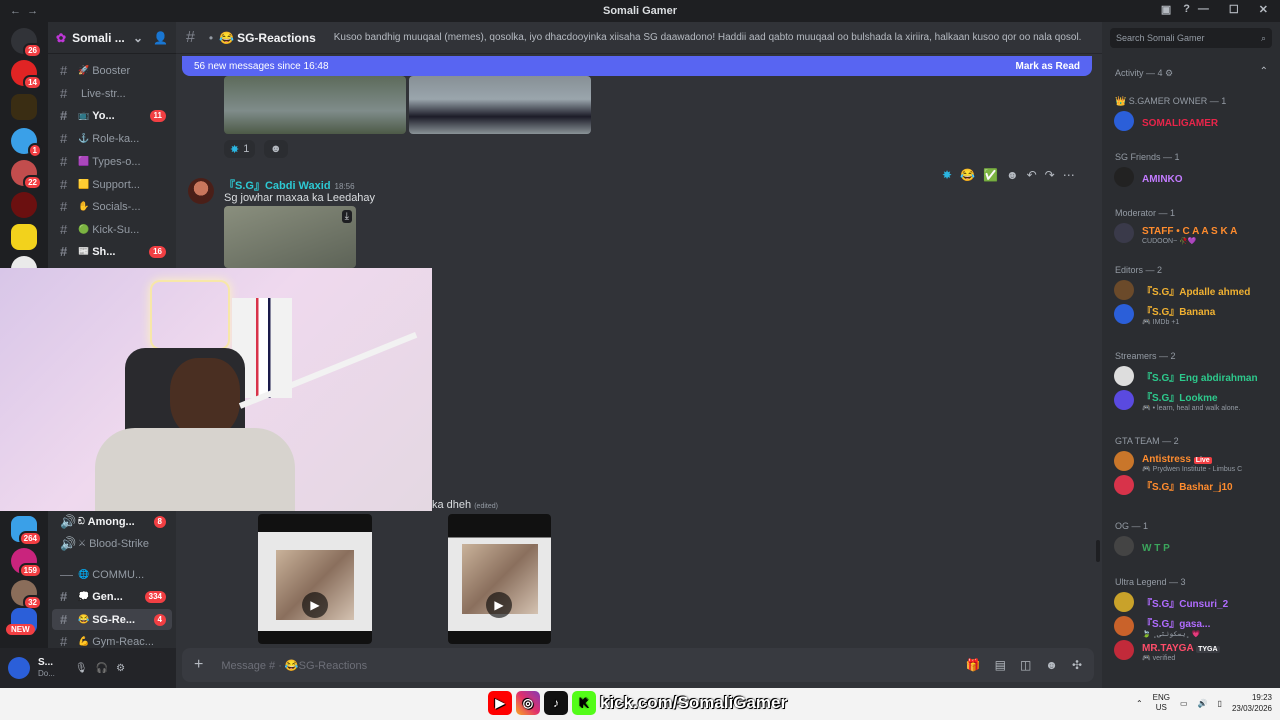 Image resolution: width=1280 pixels, height=720 pixels. I want to click on reaction-quick-1-icon: ✸, so click(947, 175).